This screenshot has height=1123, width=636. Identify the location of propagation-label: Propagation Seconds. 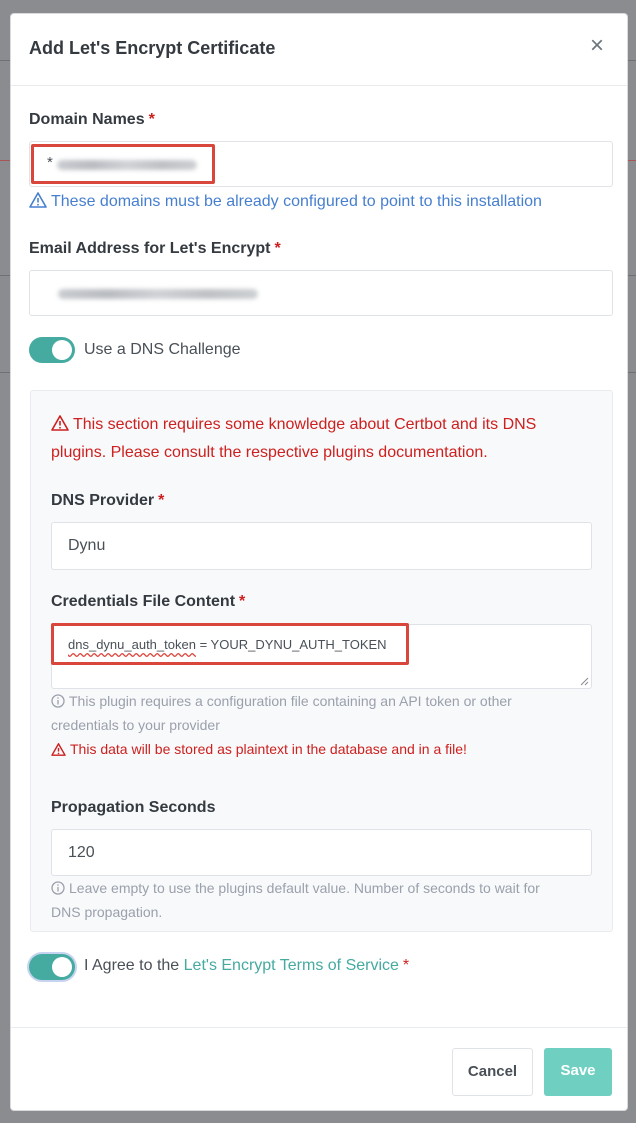
(133, 807).